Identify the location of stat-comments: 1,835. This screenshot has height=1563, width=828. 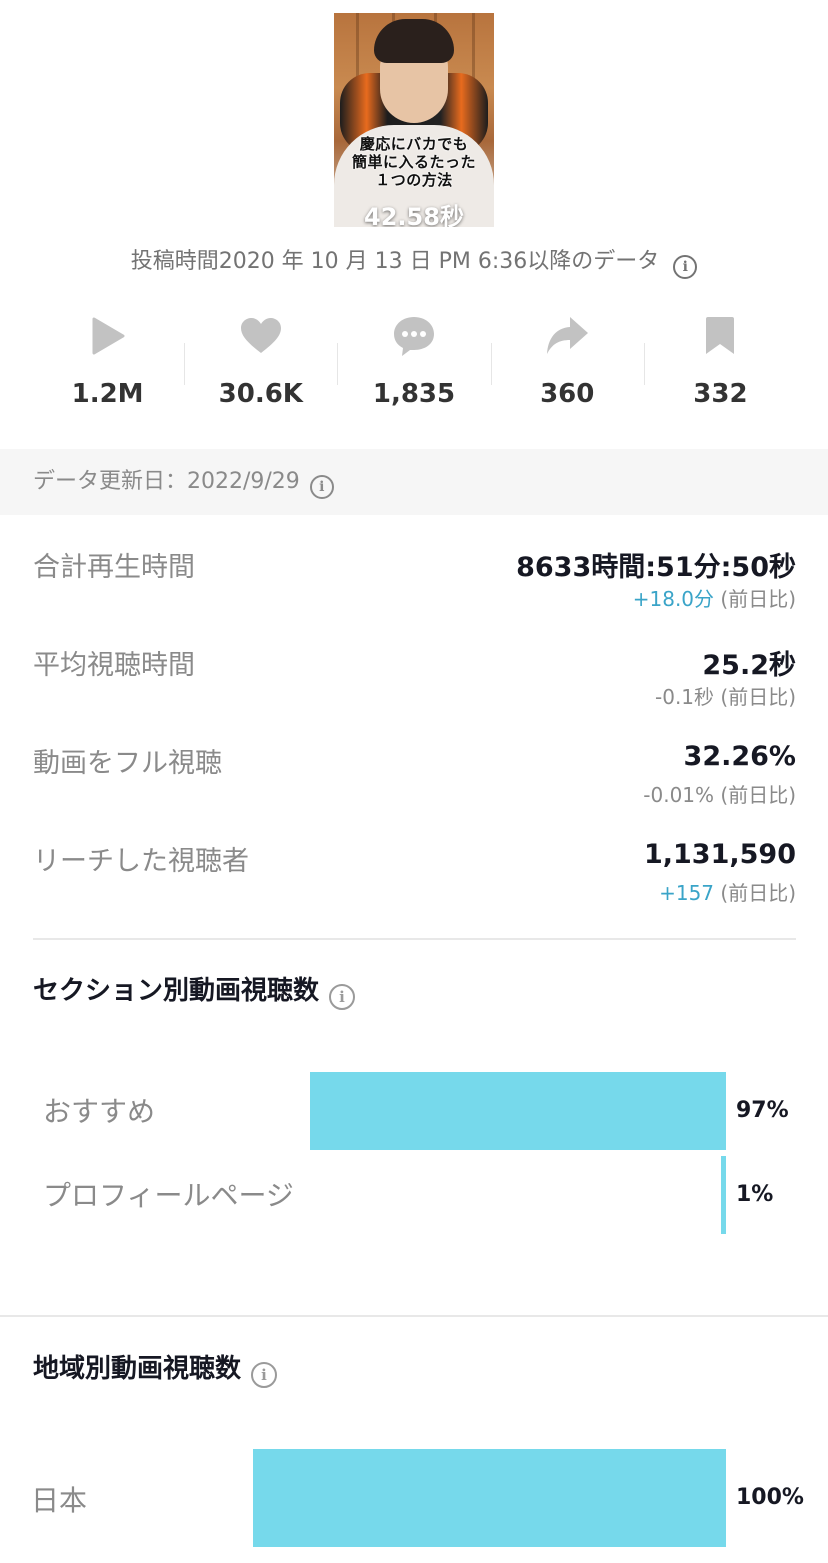
(413, 365).